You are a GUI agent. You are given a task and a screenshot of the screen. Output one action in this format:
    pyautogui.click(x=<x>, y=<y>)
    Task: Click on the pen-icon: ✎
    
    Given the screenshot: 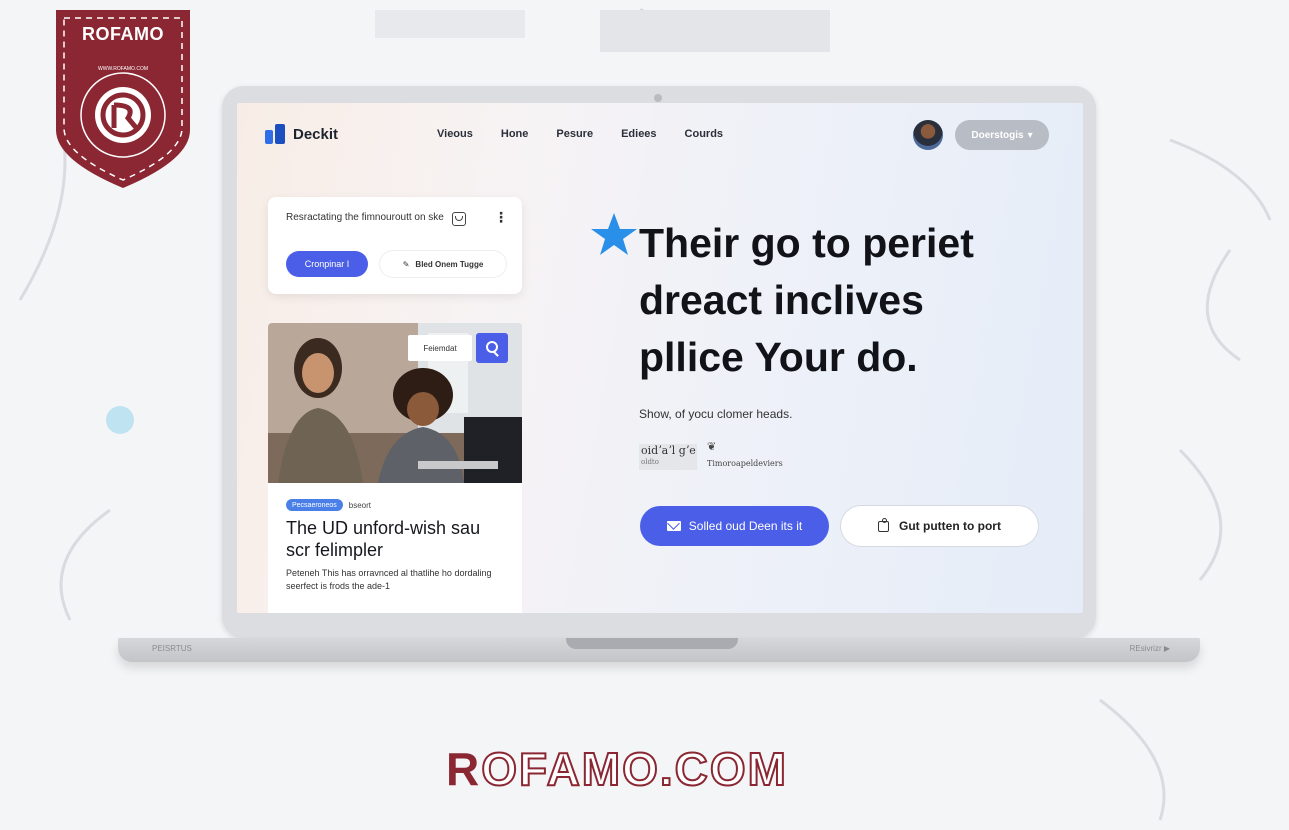 What is the action you would take?
    pyautogui.click(x=406, y=264)
    